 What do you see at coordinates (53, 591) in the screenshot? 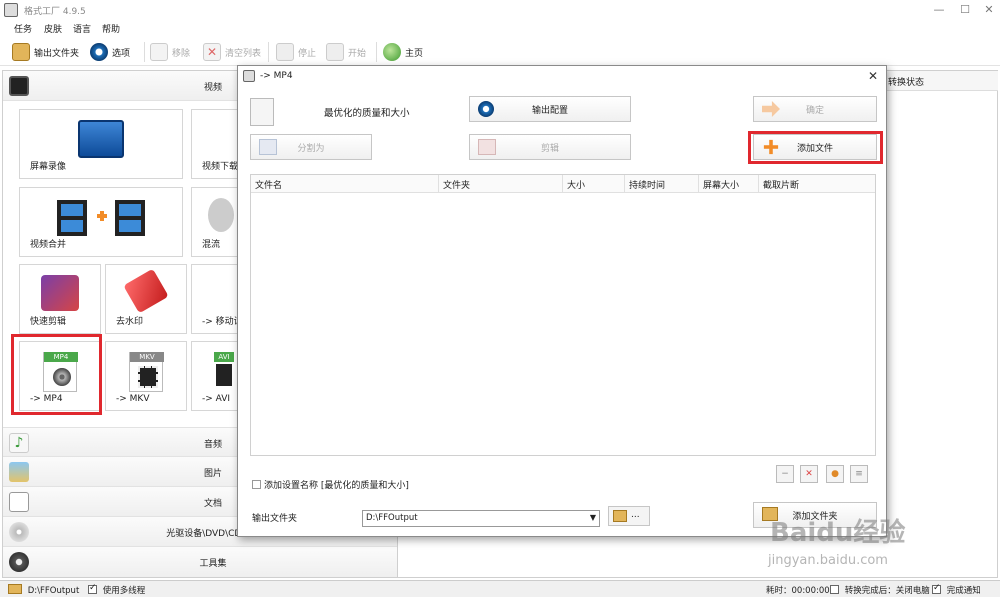
I see `status-path: D:\FFOutput` at bounding box center [53, 591].